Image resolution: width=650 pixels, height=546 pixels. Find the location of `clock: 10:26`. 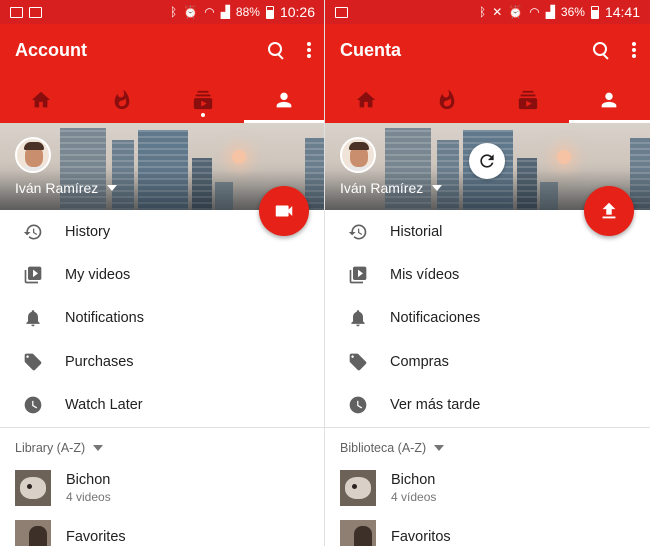

clock: 10:26 is located at coordinates (297, 12).